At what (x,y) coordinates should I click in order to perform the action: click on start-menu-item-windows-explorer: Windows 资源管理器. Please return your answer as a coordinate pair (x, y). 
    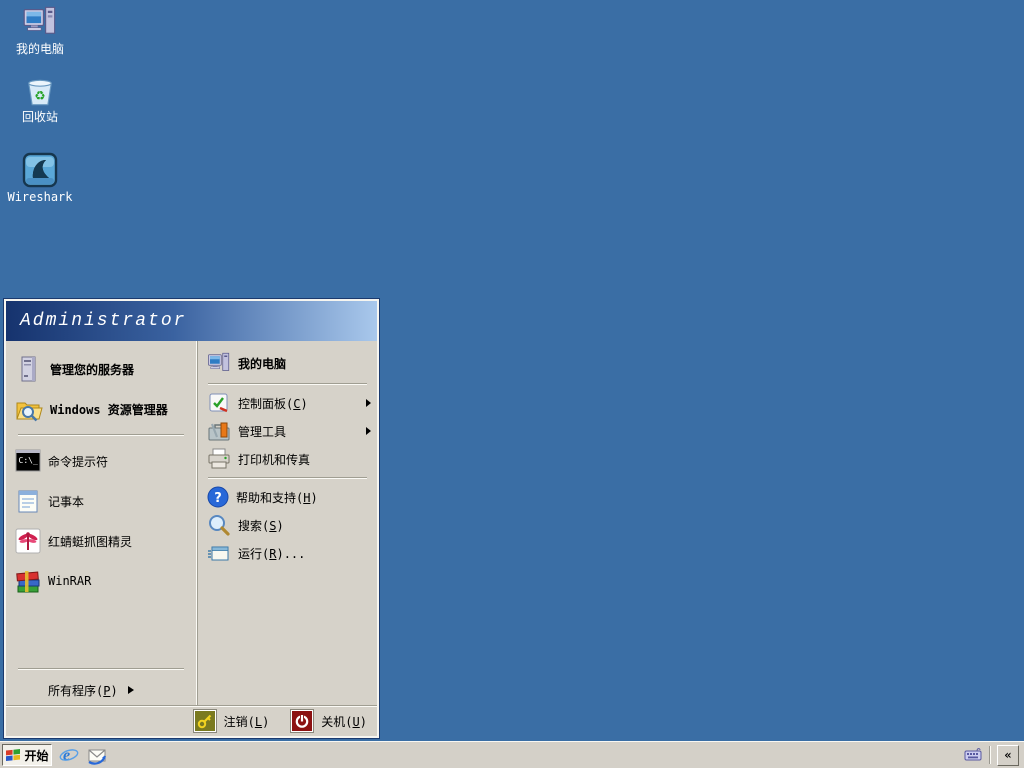
    Looking at the image, I should click on (101, 409).